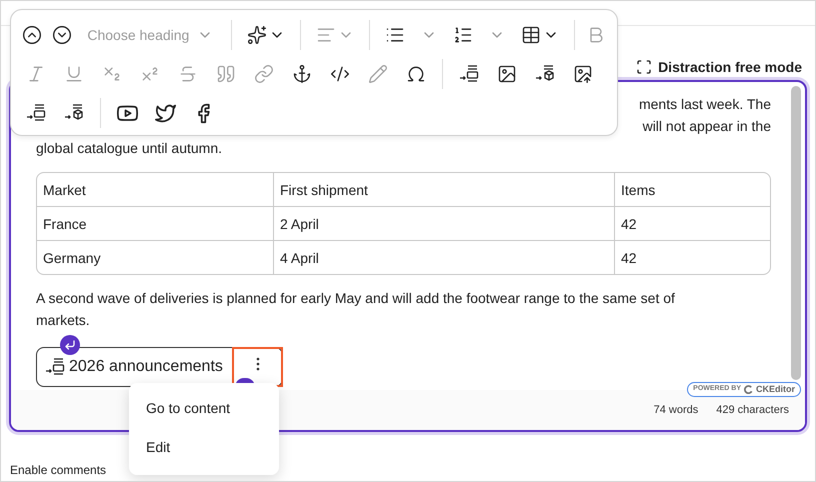  What do you see at coordinates (58, 470) in the screenshot?
I see `enable-comments-label: Enable comments` at bounding box center [58, 470].